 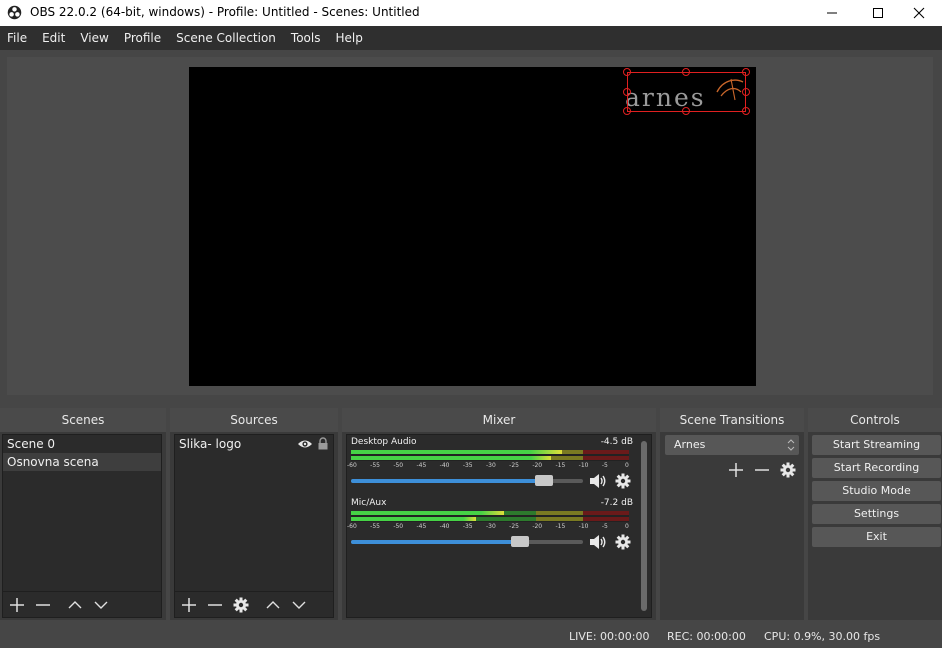 I want to click on sources-dock: Sources Slika- logo, so click(x=254, y=514).